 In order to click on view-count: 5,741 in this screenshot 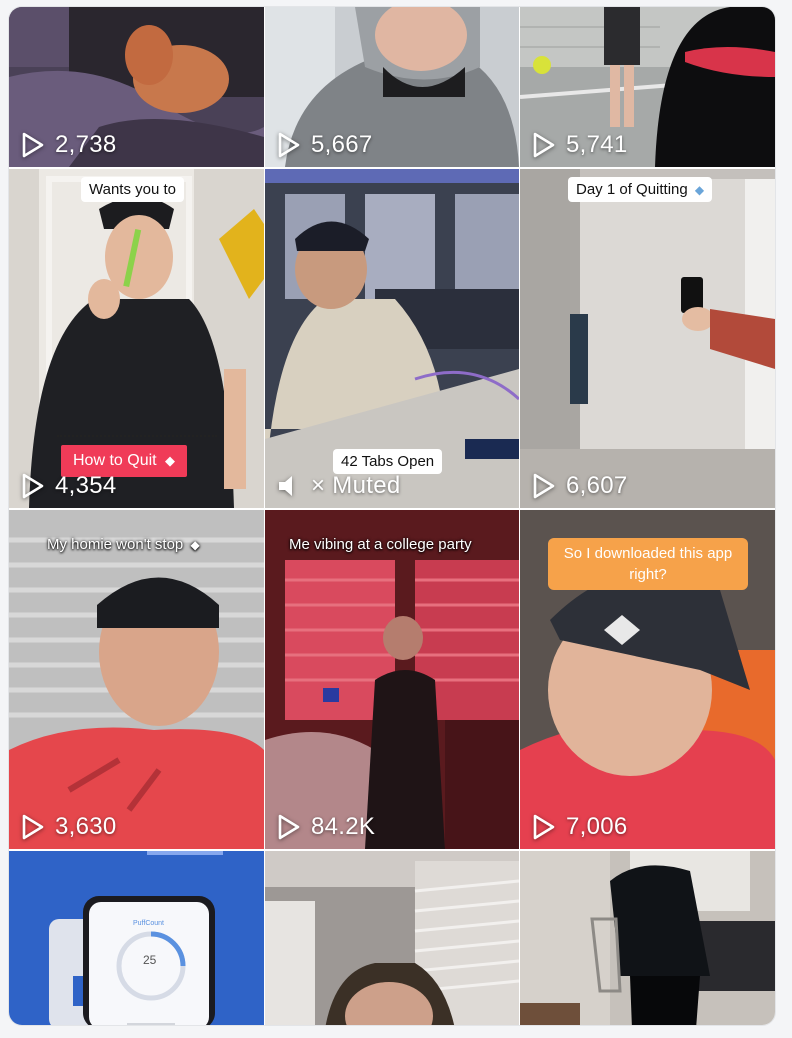, I will do `click(580, 145)`.